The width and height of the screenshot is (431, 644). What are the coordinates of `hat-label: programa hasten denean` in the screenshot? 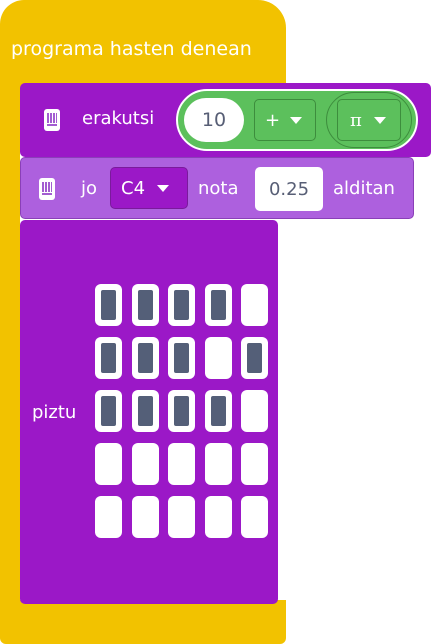 It's located at (131, 49).